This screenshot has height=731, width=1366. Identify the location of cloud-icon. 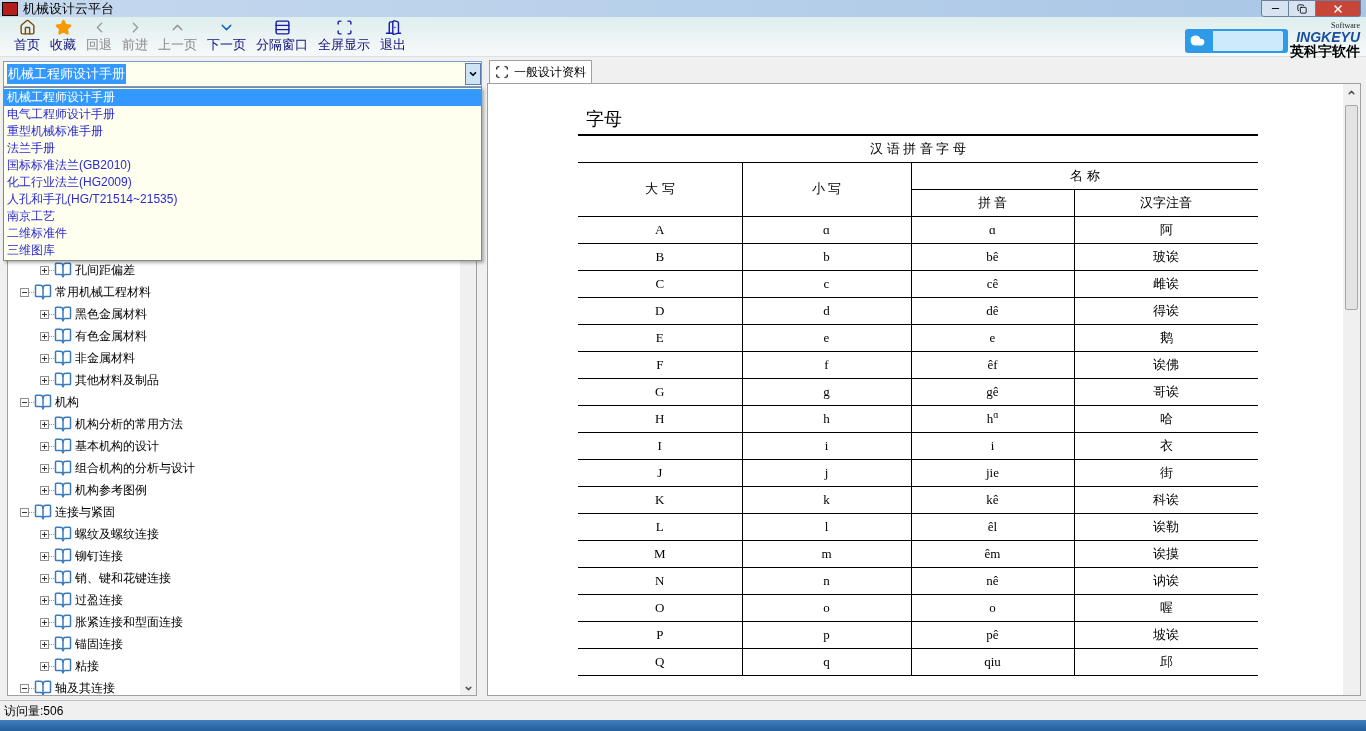
(1197, 40).